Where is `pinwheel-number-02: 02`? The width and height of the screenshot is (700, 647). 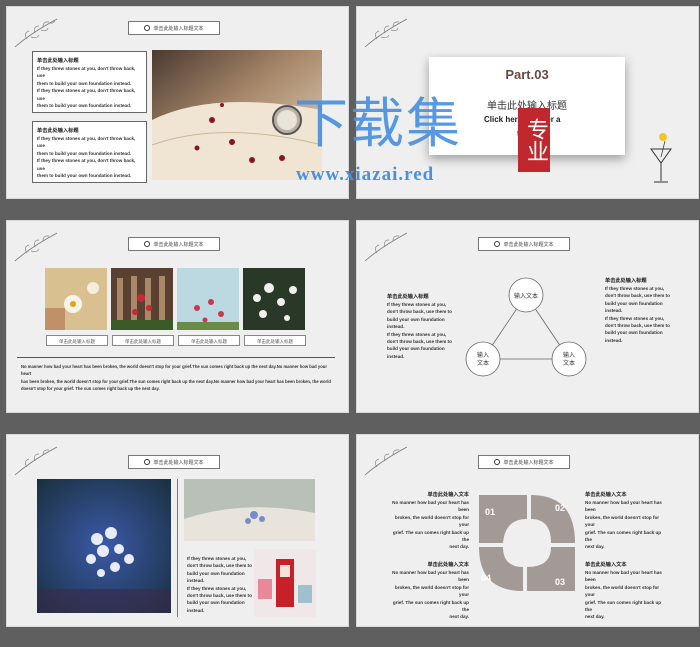 pinwheel-number-02: 02 is located at coordinates (560, 508).